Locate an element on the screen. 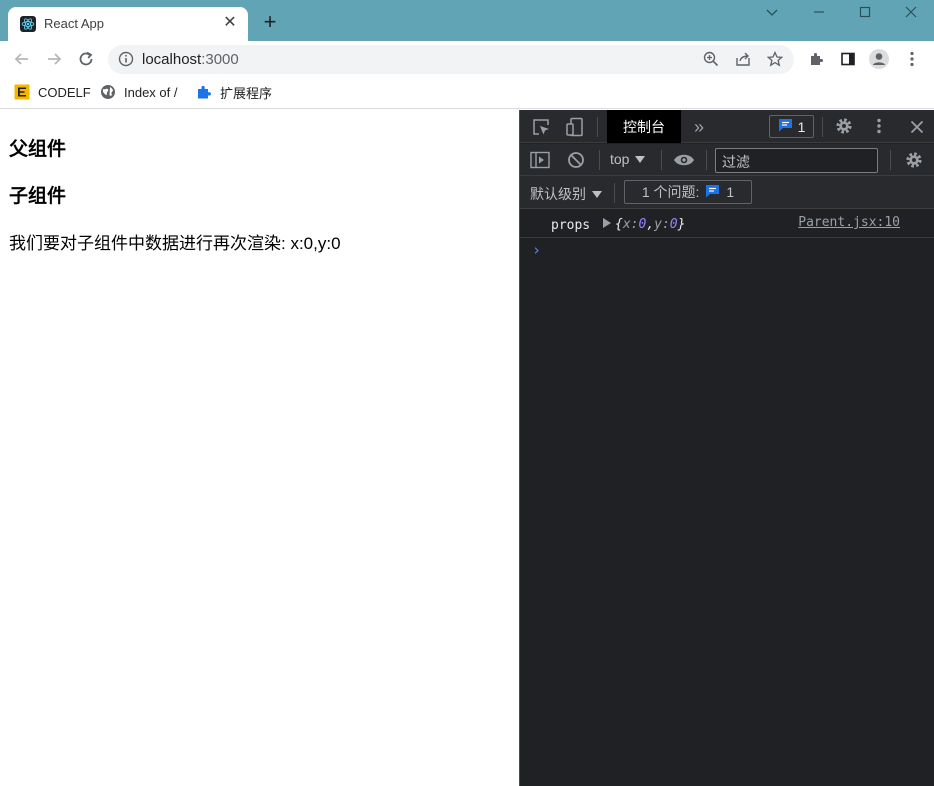 The height and width of the screenshot is (786, 934). title-bar: React App ✕ + is located at coordinates (467, 20).